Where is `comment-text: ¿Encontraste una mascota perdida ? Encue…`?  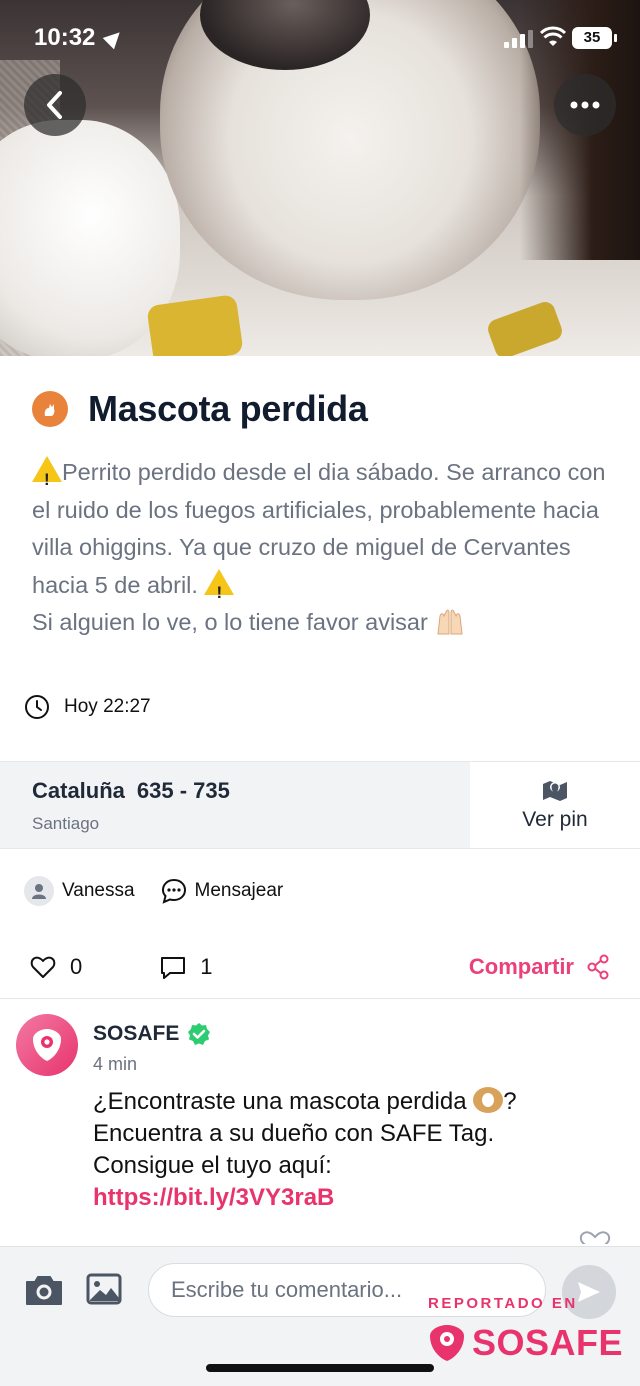 comment-text: ¿Encontraste una mascota perdida ? Encue… is located at coordinates (333, 1150).